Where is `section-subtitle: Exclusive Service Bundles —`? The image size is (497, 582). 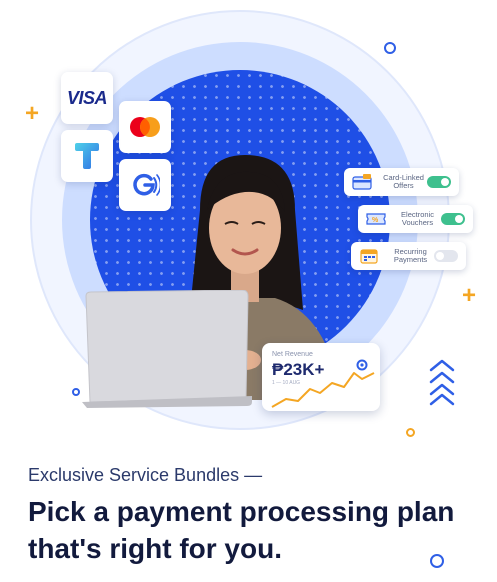
section-subtitle: Exclusive Service Bundles — is located at coordinates (145, 475).